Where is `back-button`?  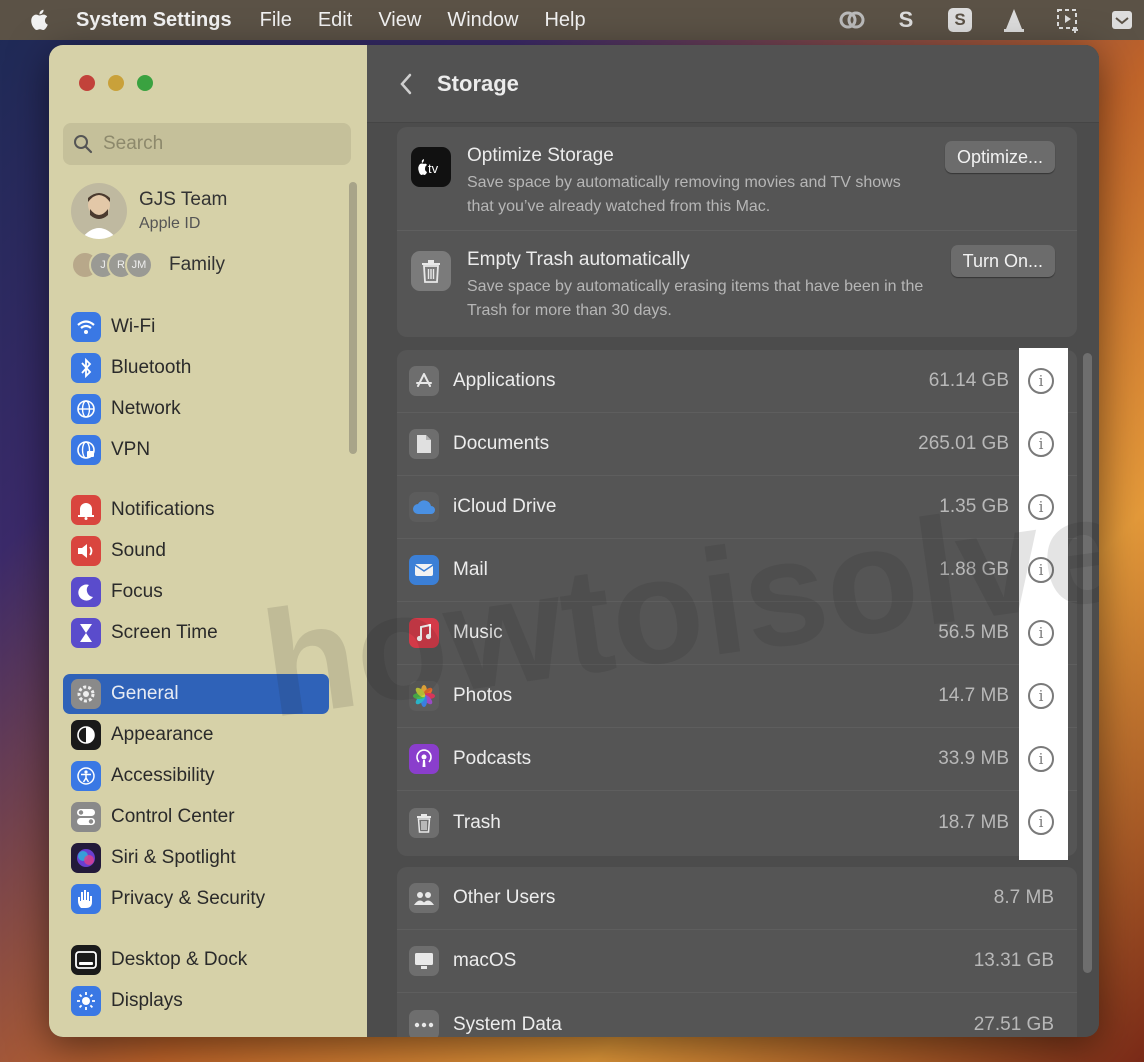
back-button is located at coordinates (406, 84).